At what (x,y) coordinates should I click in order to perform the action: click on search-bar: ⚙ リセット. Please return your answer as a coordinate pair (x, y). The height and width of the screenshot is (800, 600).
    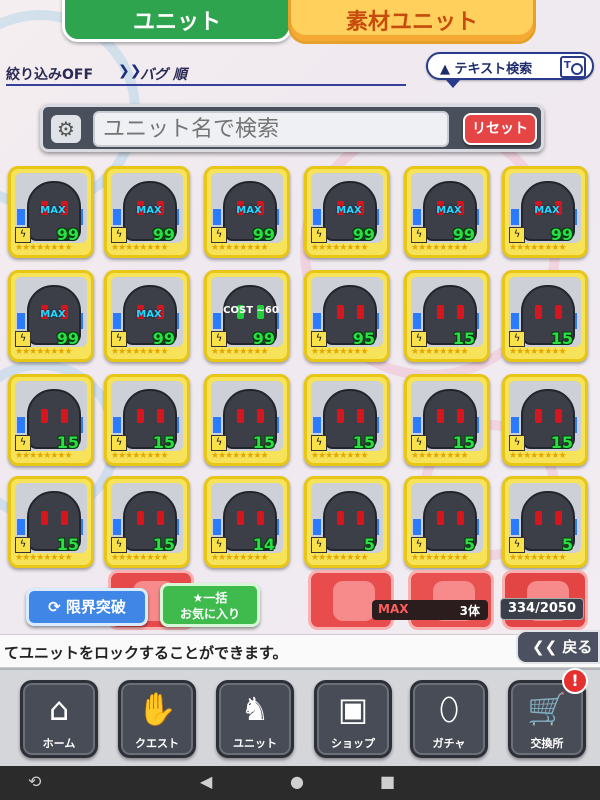
    Looking at the image, I should click on (292, 128).